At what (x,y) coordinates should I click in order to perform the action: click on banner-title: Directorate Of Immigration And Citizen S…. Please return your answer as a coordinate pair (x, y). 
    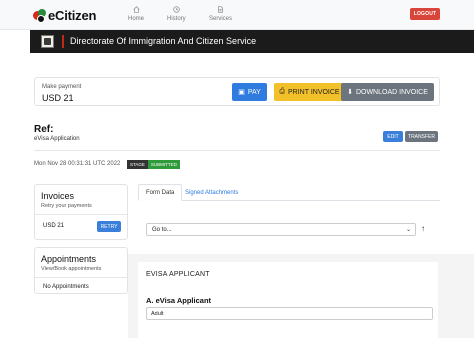
    Looking at the image, I should click on (163, 41).